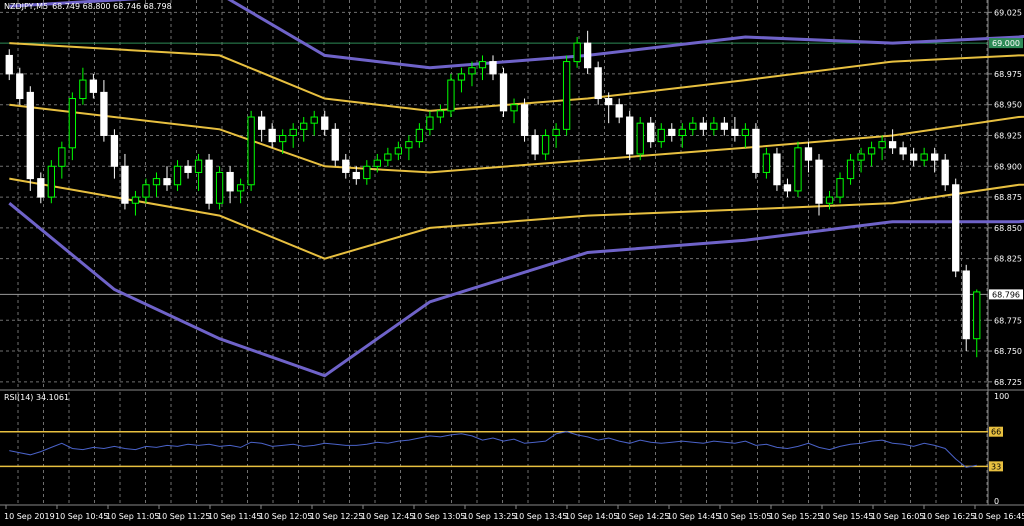  What do you see at coordinates (1008, 228) in the screenshot?
I see `price-tick-label: 68.850` at bounding box center [1008, 228].